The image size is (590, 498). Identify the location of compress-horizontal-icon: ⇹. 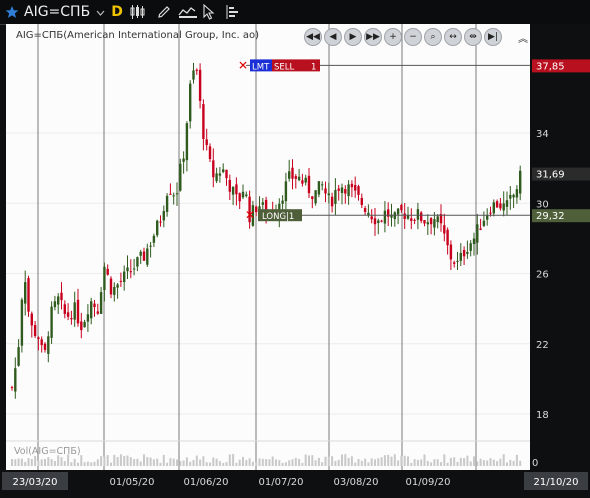
(473, 37).